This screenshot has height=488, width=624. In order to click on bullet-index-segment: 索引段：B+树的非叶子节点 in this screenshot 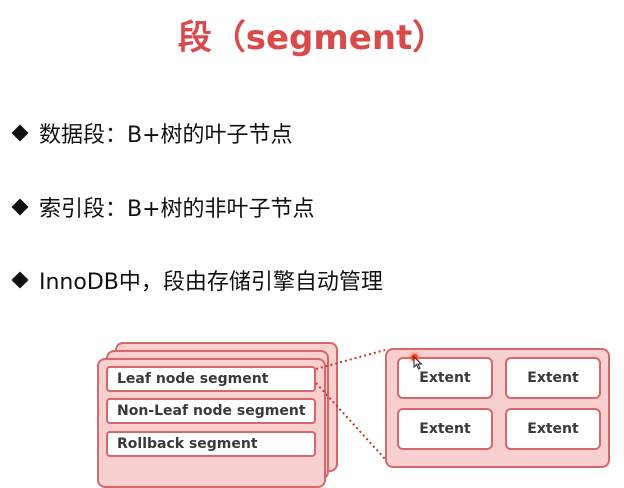, I will do `click(162, 207)`.